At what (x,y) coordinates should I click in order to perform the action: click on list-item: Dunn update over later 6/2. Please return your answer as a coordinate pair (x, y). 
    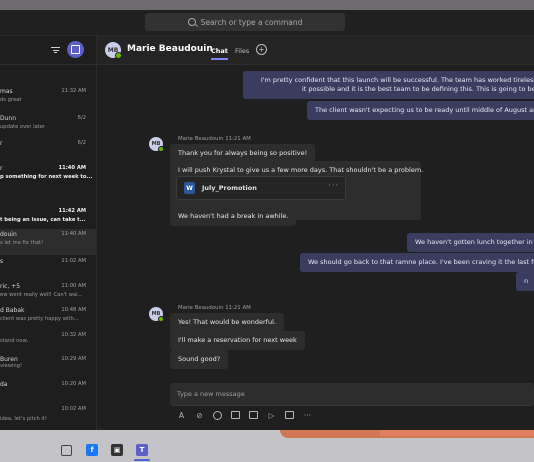
    Looking at the image, I should click on (48, 126).